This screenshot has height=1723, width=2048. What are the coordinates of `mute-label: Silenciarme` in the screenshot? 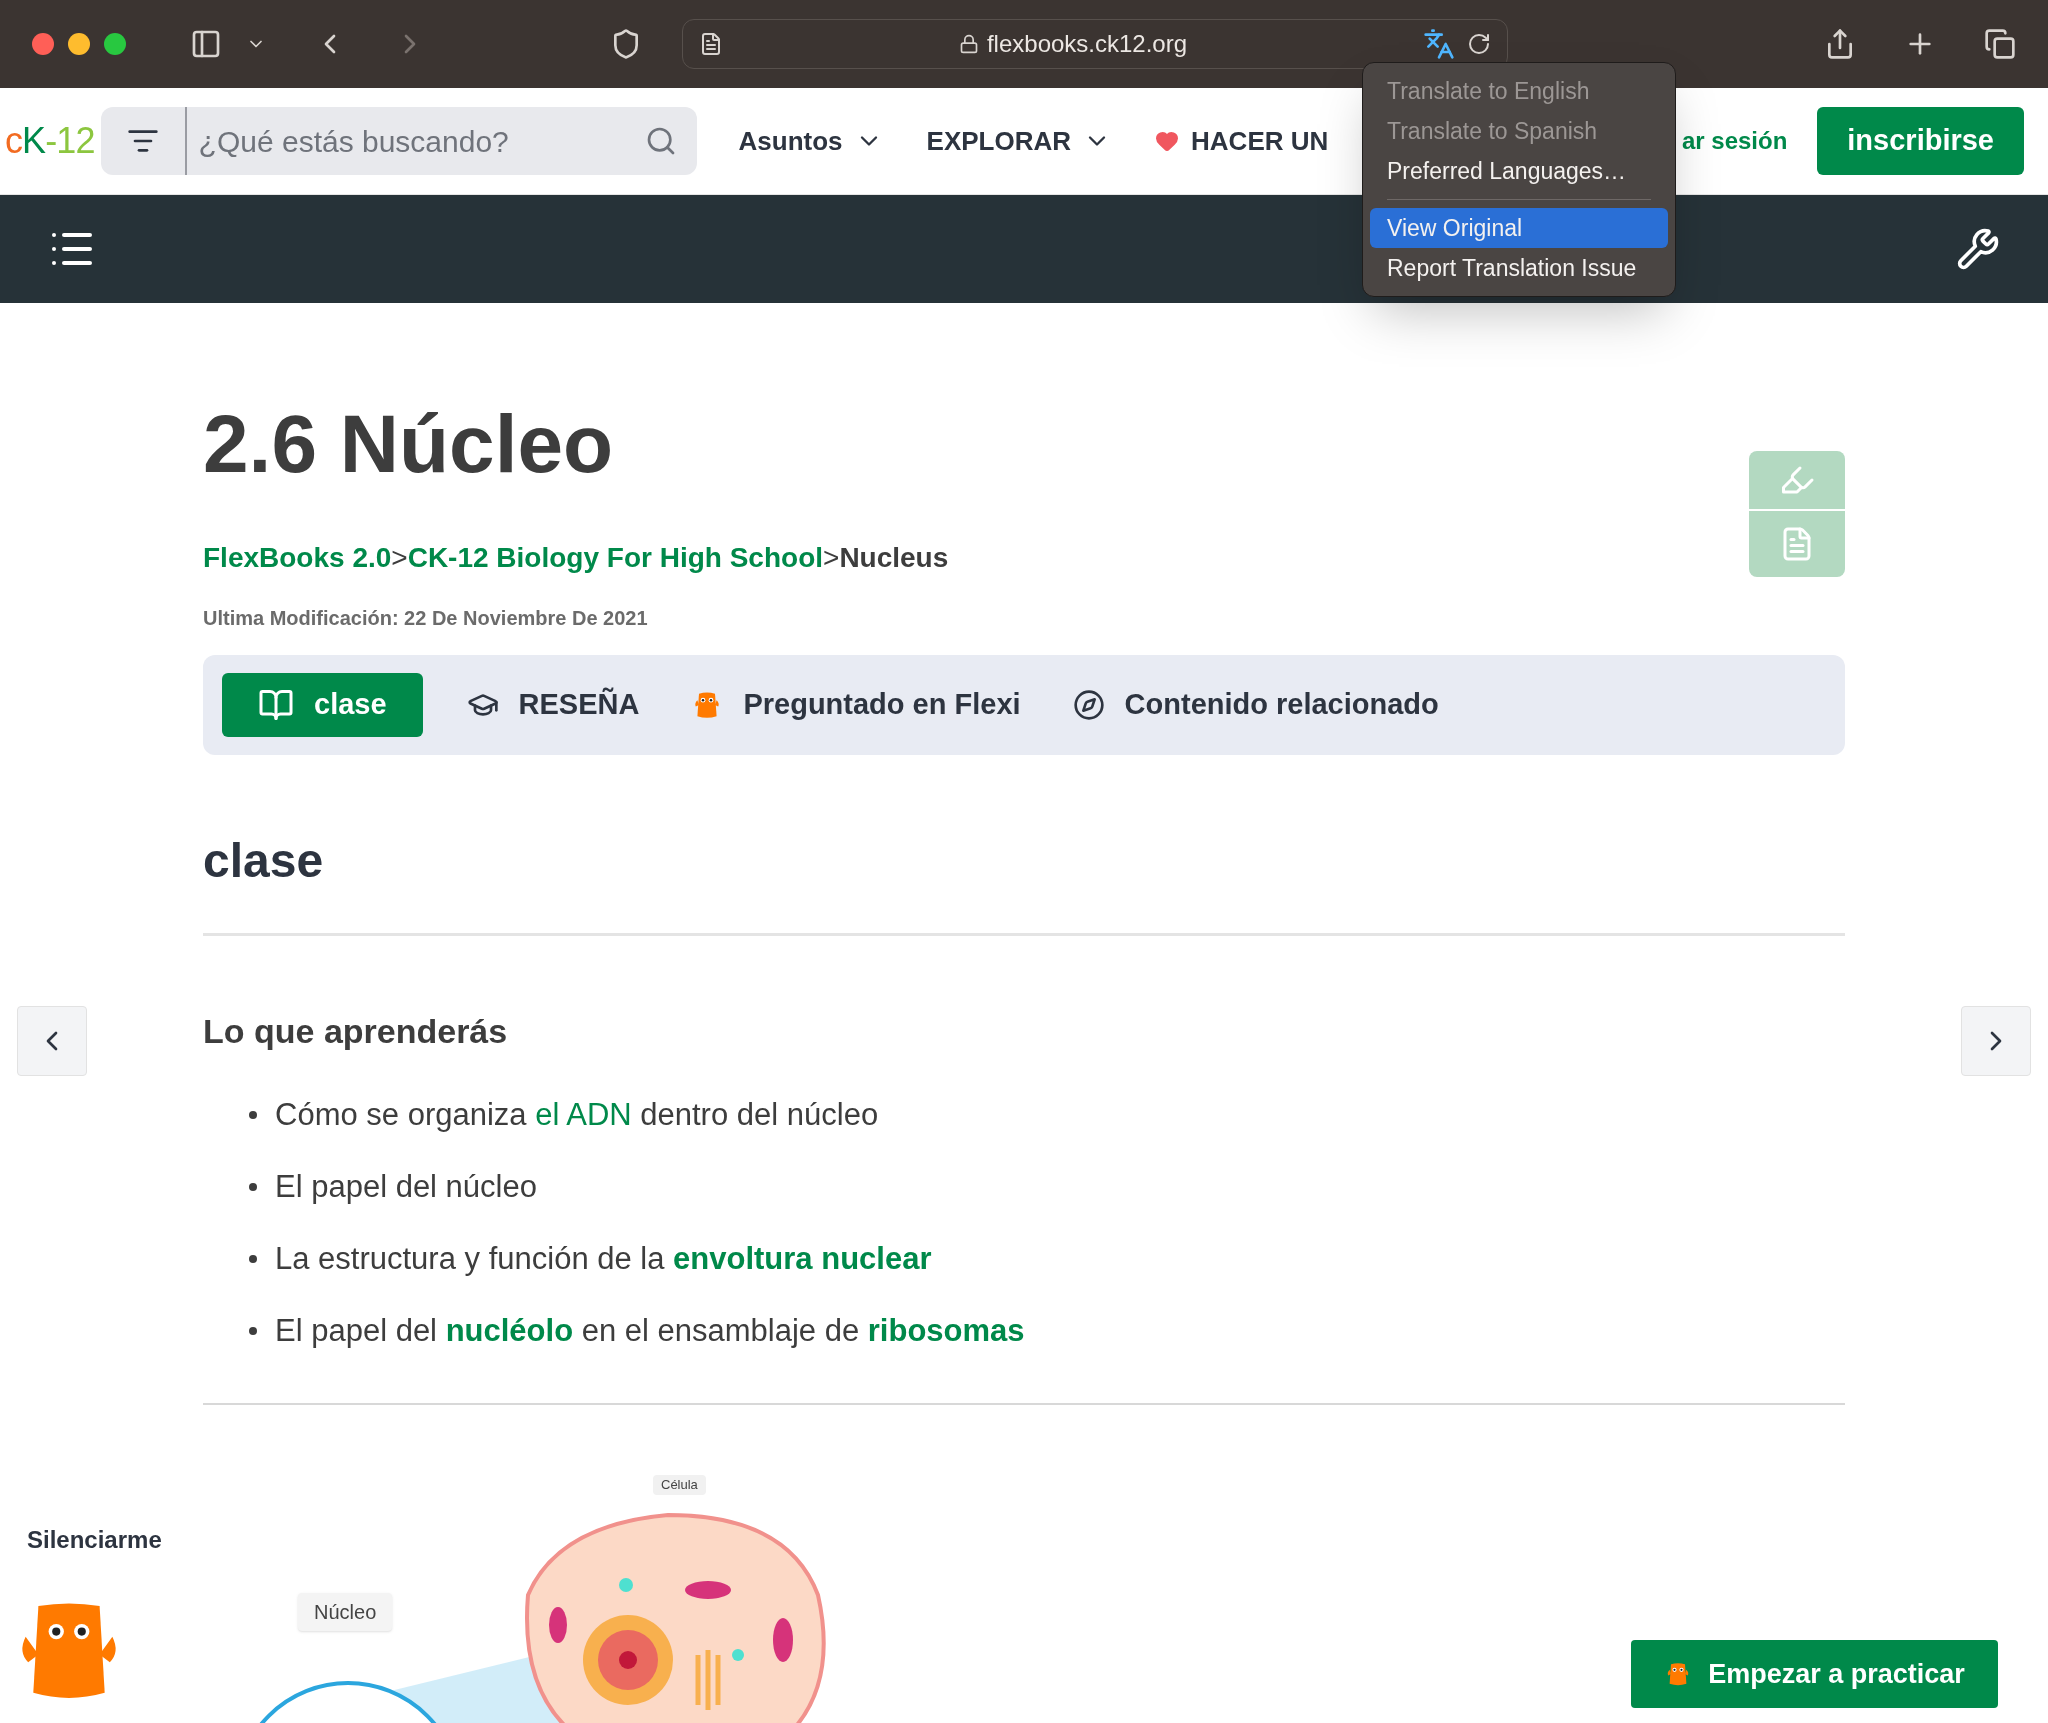 It's located at (94, 1540).